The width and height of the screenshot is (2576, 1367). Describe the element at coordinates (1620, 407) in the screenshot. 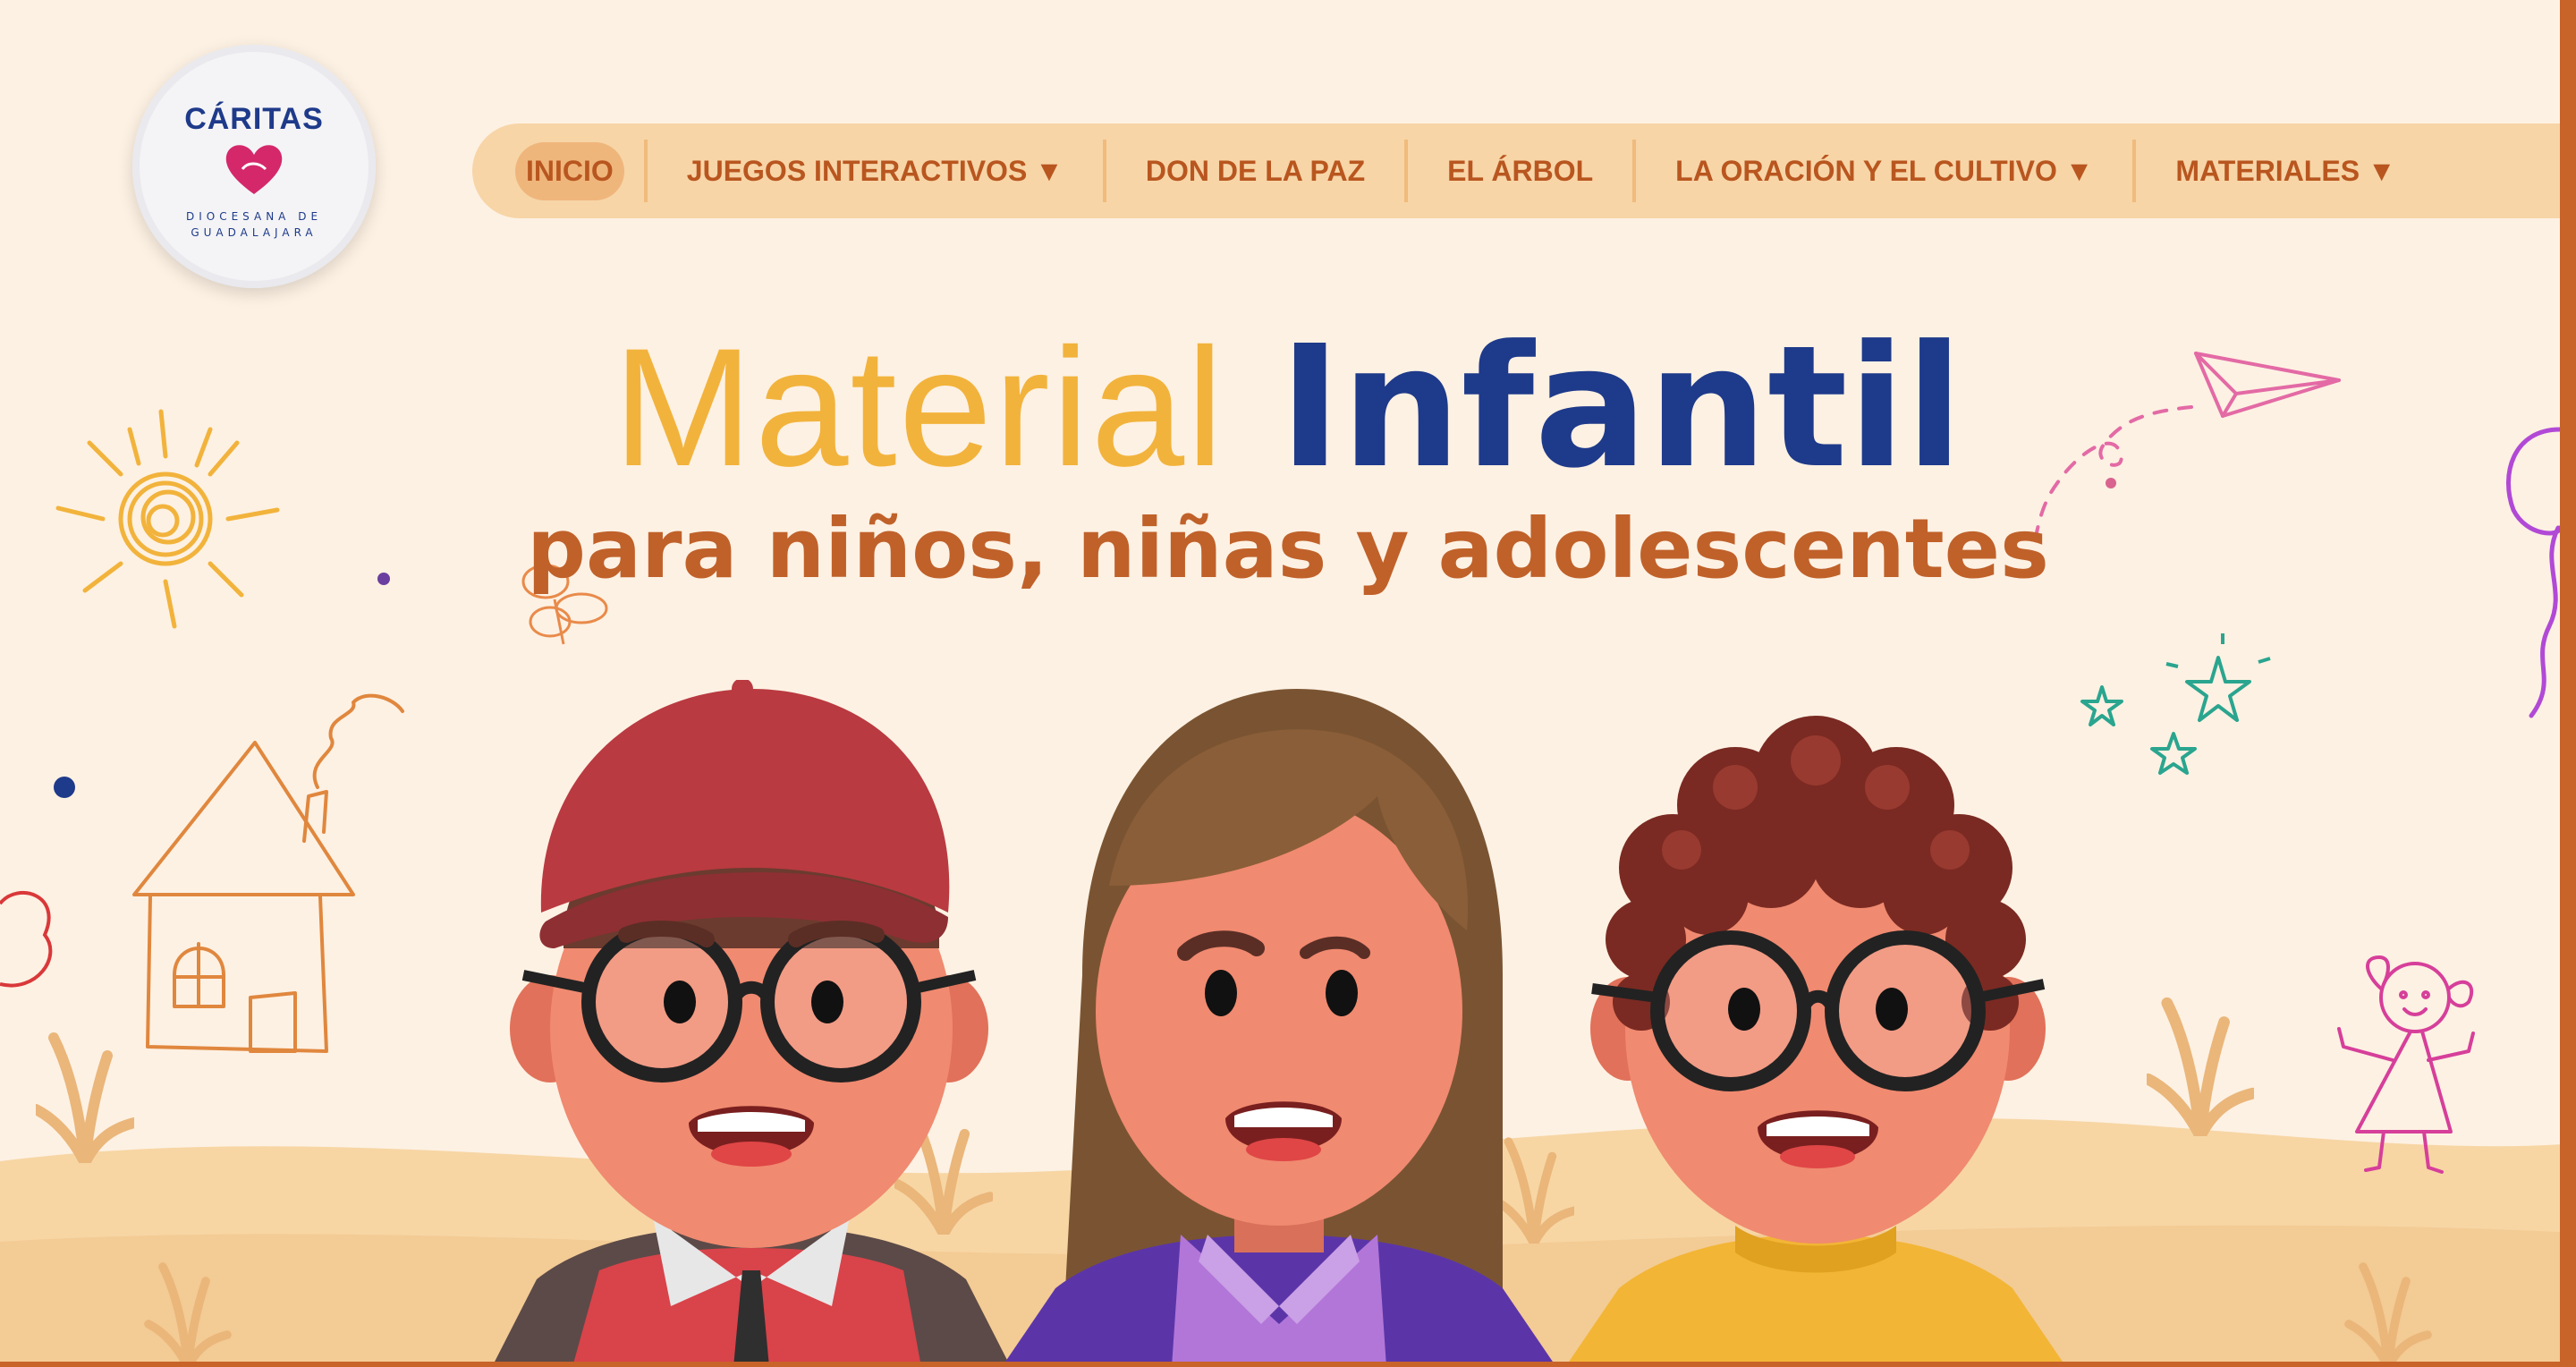

I see `hero-title-bold: Infantil` at that location.